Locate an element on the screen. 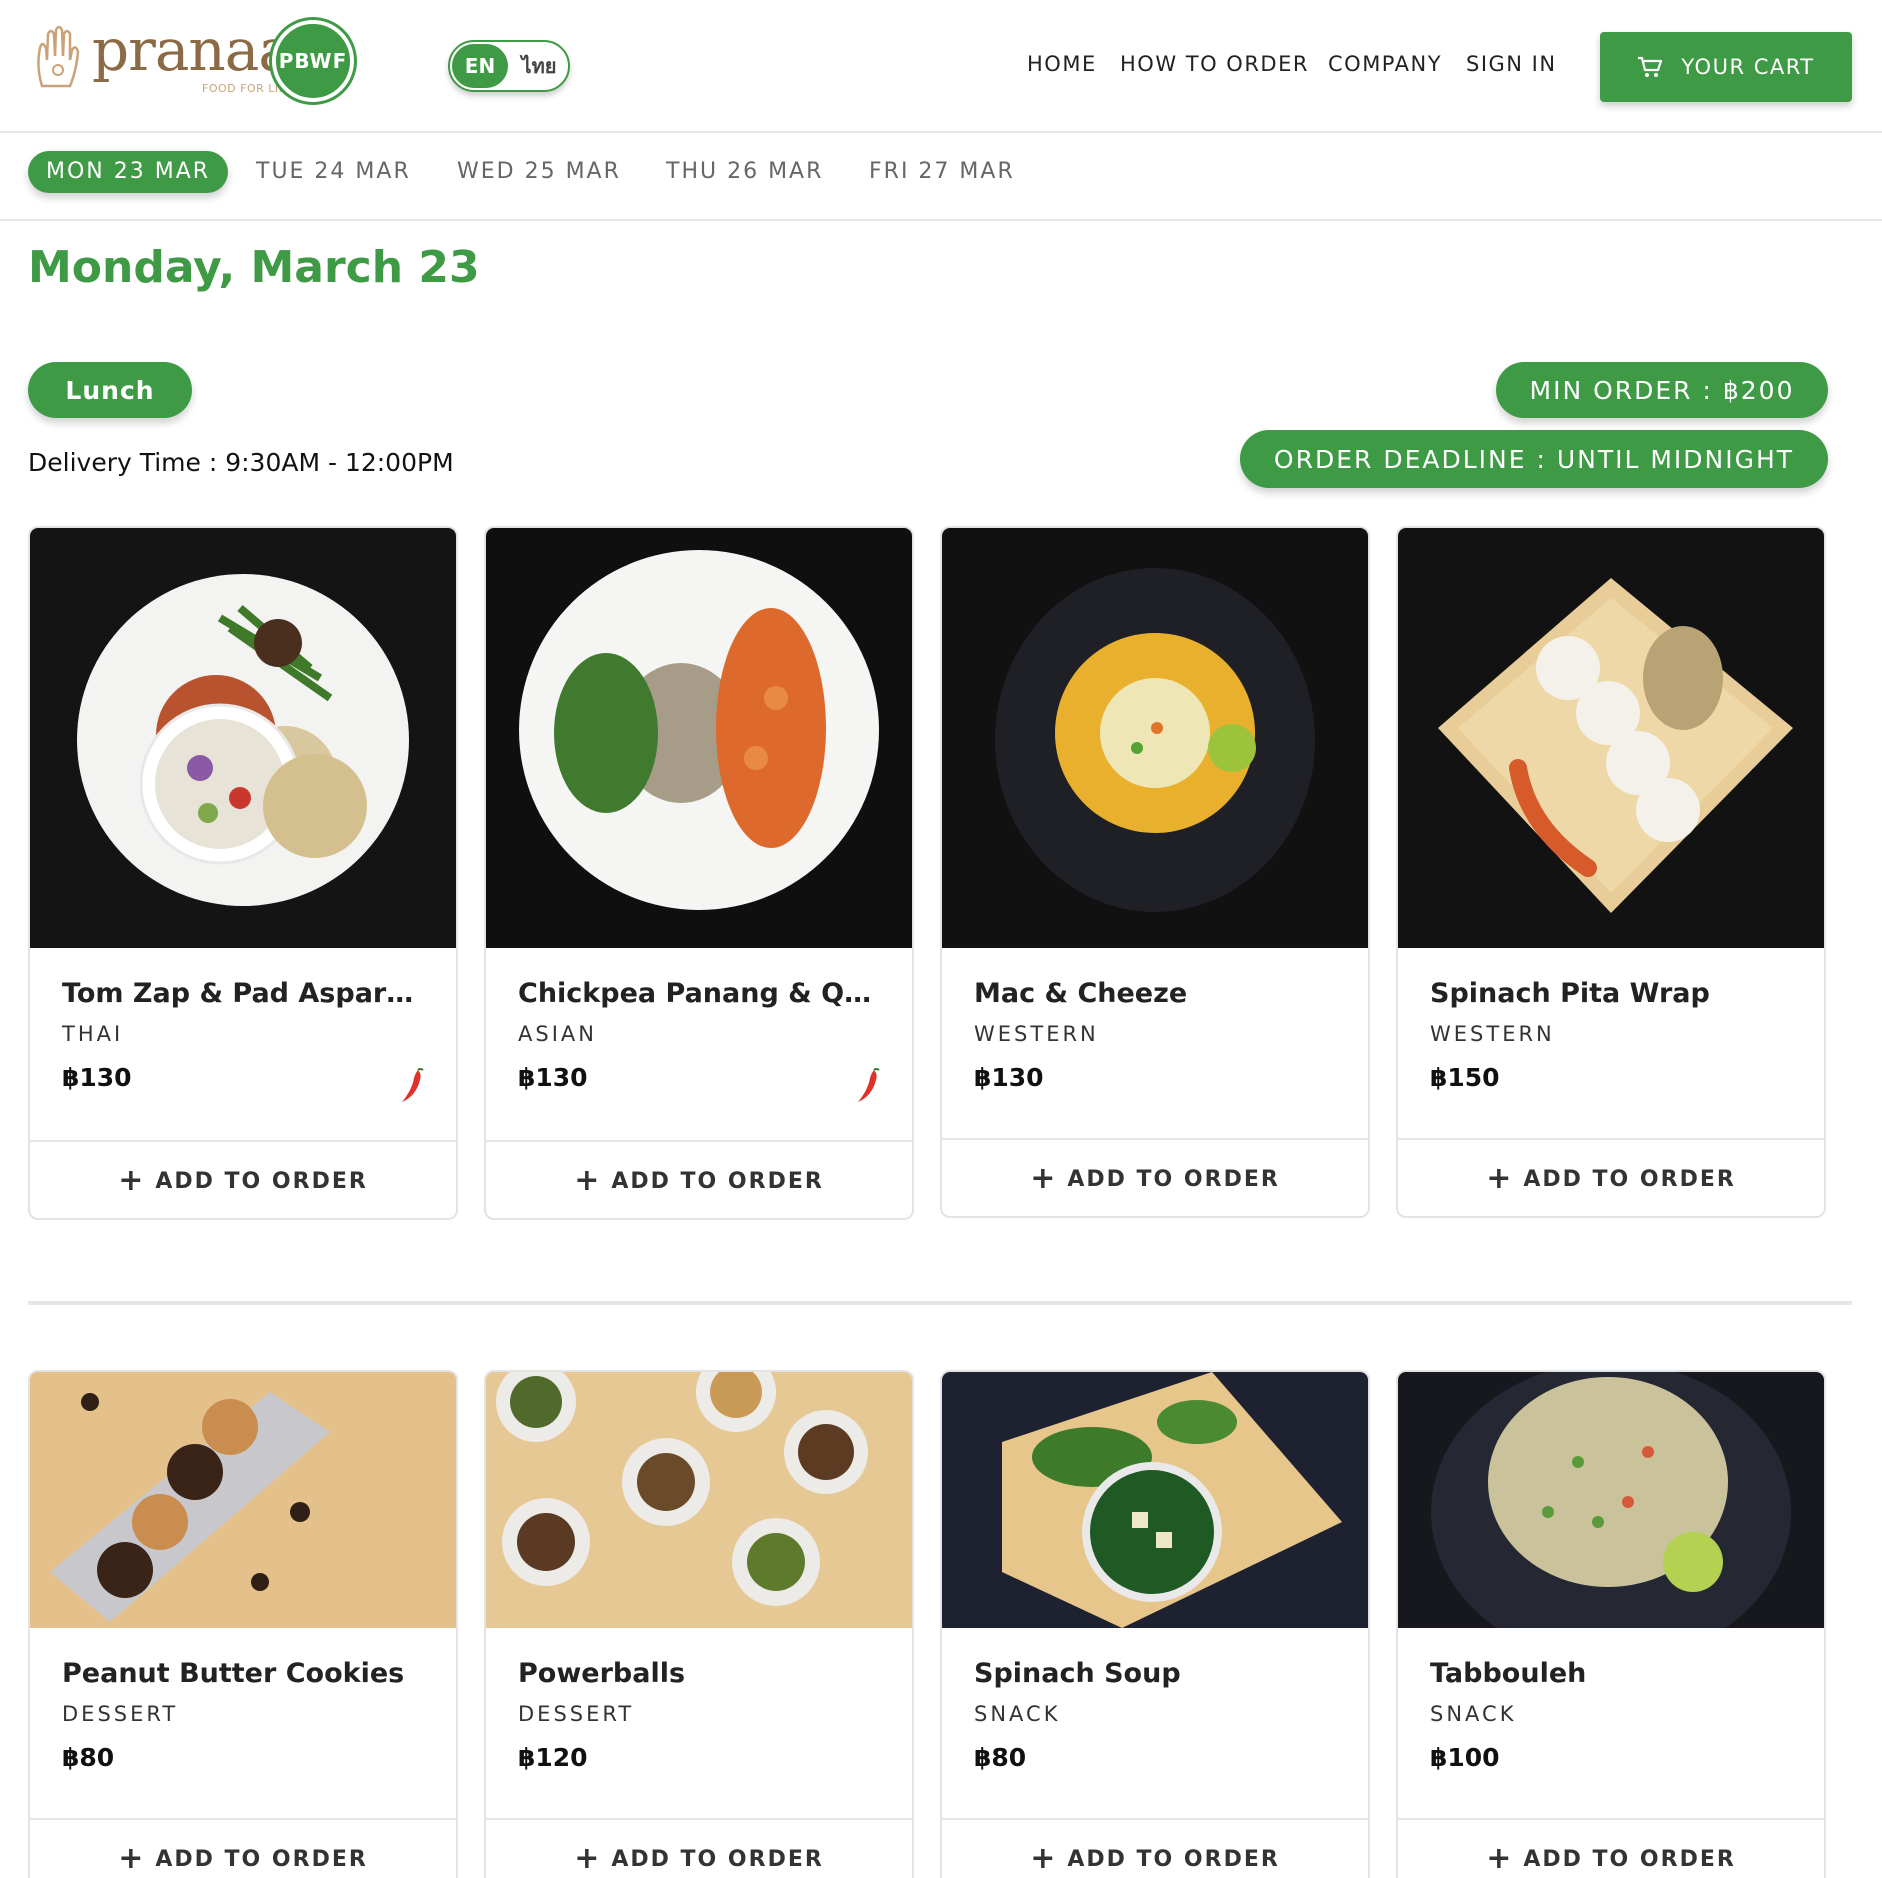 The height and width of the screenshot is (1878, 1882). dish-name: Tabbouleh is located at coordinates (1508, 1673).